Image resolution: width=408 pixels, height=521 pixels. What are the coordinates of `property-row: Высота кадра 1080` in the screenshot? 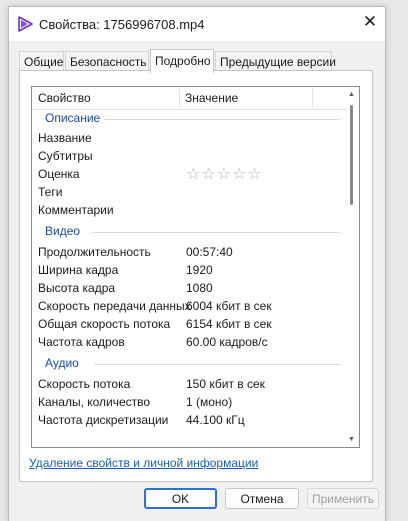 It's located at (189, 288).